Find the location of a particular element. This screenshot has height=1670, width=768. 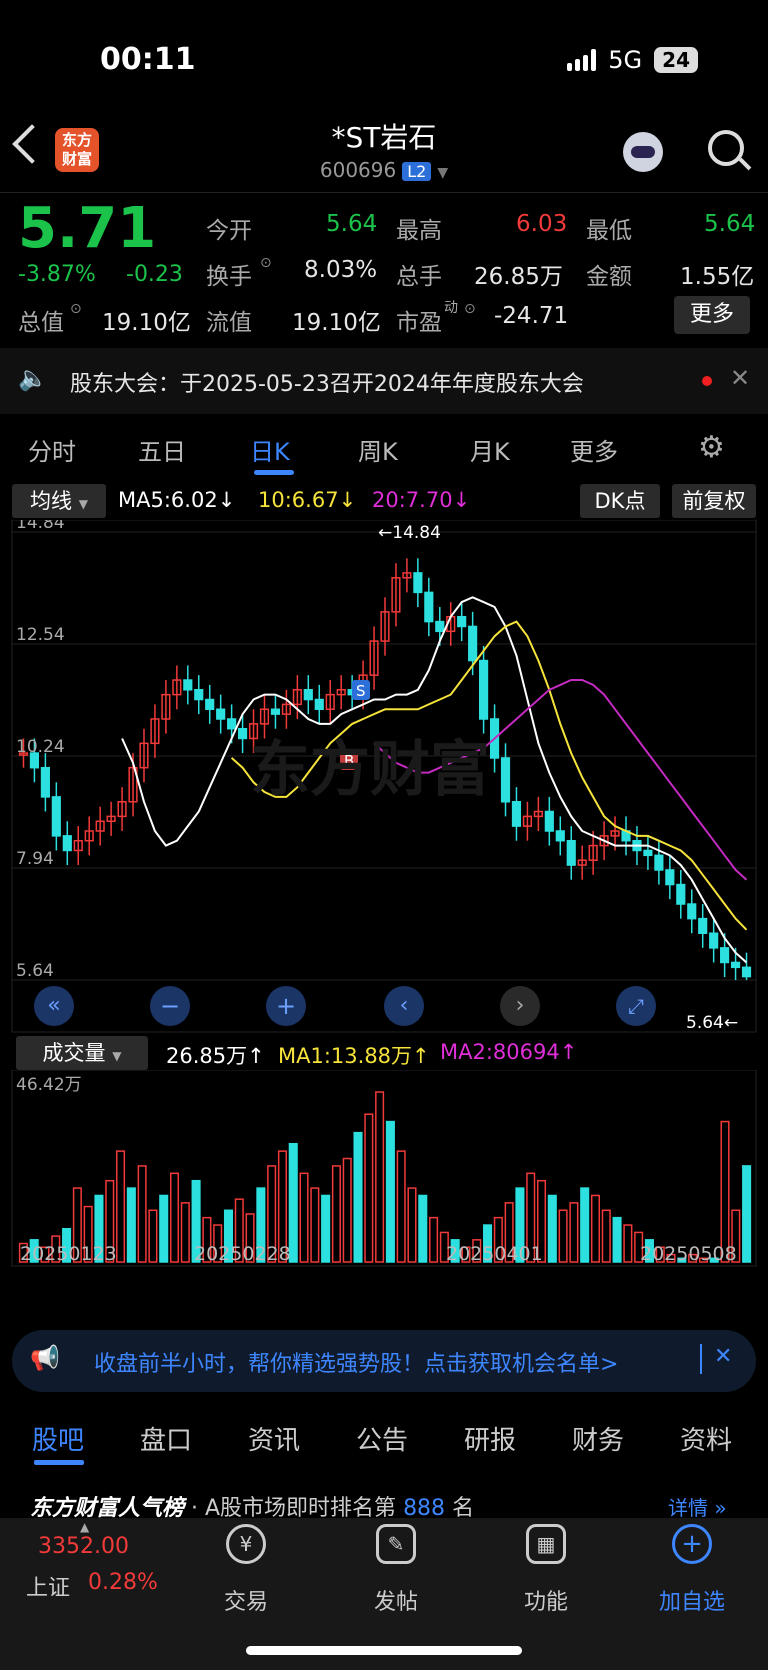

pe-label: 市盈 is located at coordinates (419, 323).